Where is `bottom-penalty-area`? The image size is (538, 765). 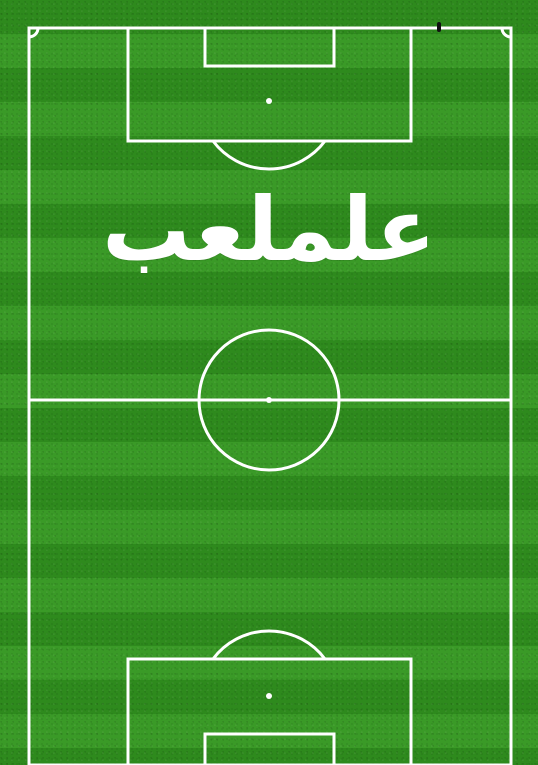
bottom-penalty-area is located at coordinates (269, 711).